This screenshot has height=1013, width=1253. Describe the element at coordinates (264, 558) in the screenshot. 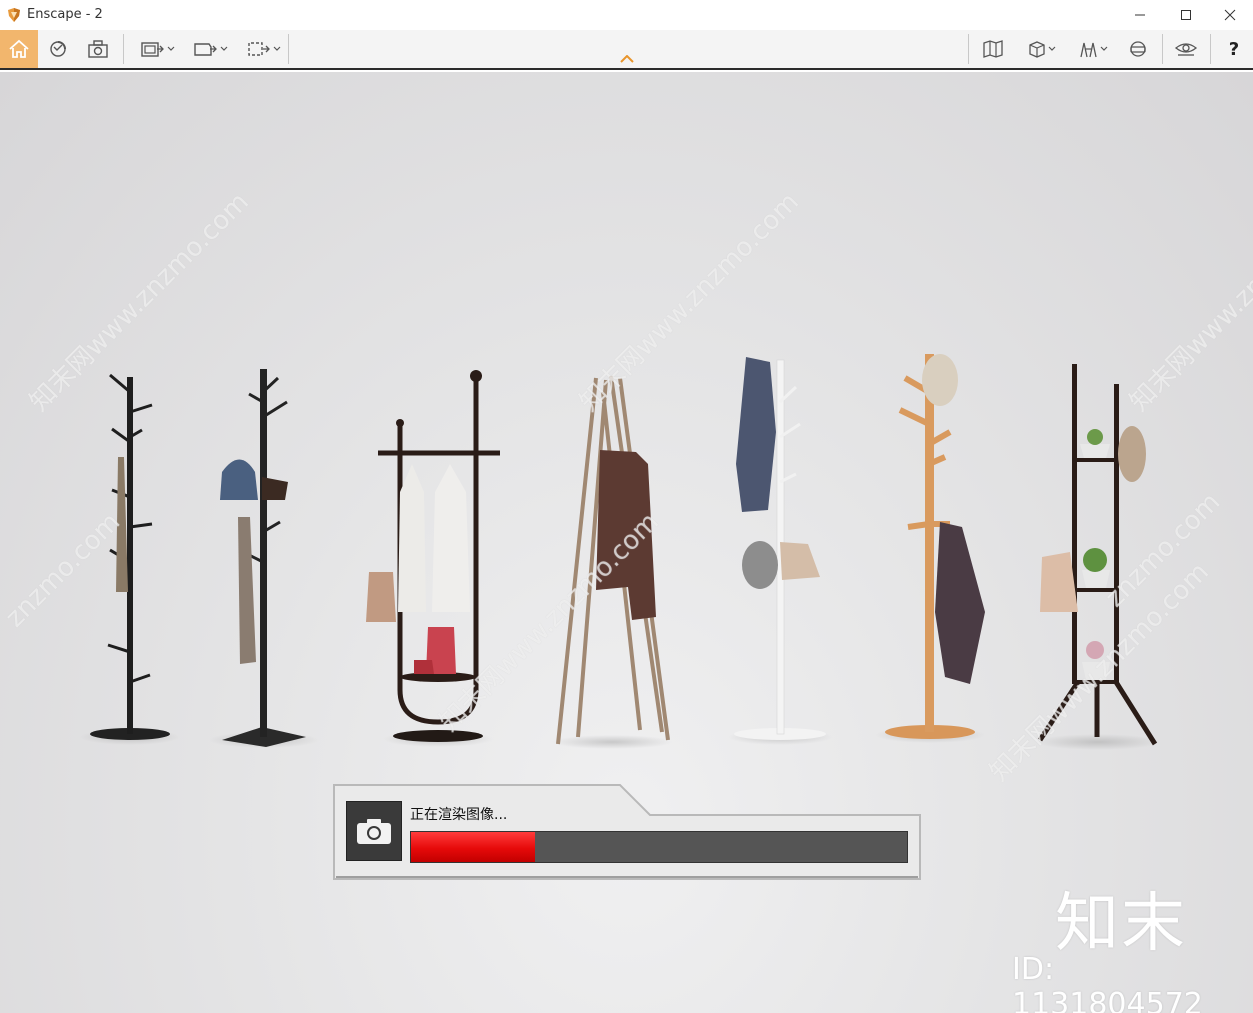

I see `coat-rack-cross-base` at that location.